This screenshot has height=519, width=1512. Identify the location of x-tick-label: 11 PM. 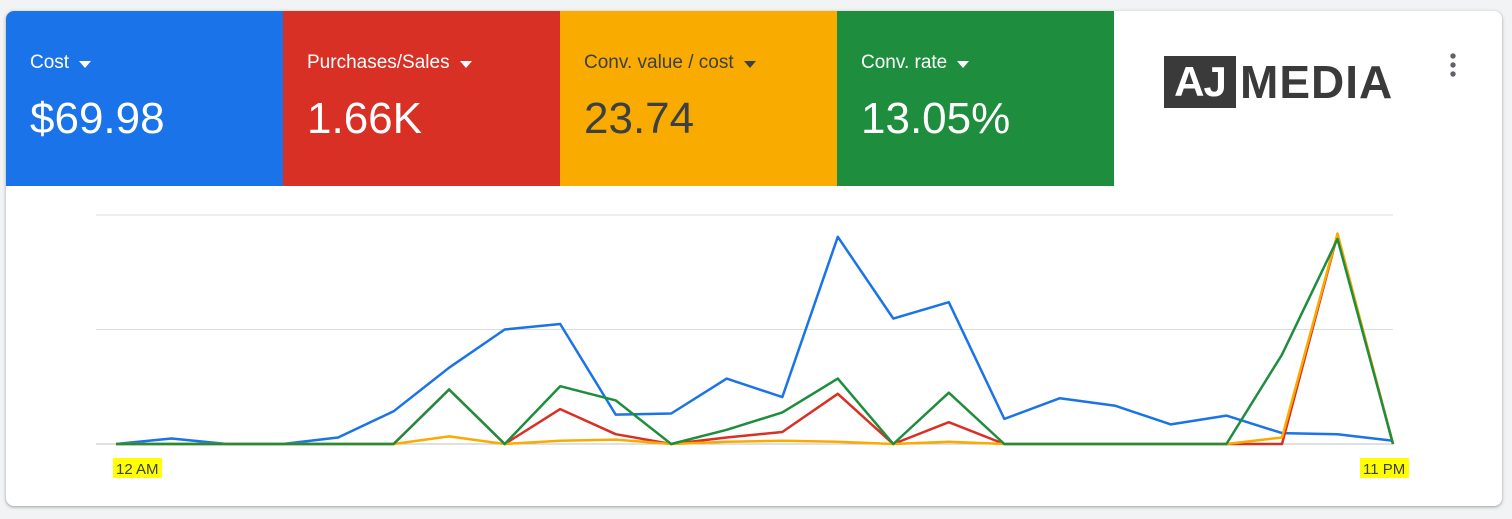
(1384, 469).